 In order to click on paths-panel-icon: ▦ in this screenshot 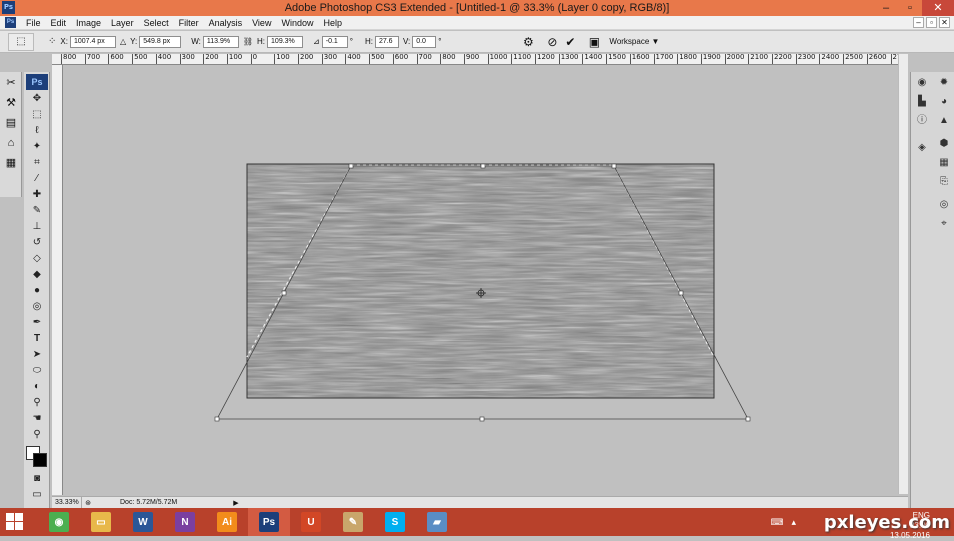, I will do `click(944, 162)`.